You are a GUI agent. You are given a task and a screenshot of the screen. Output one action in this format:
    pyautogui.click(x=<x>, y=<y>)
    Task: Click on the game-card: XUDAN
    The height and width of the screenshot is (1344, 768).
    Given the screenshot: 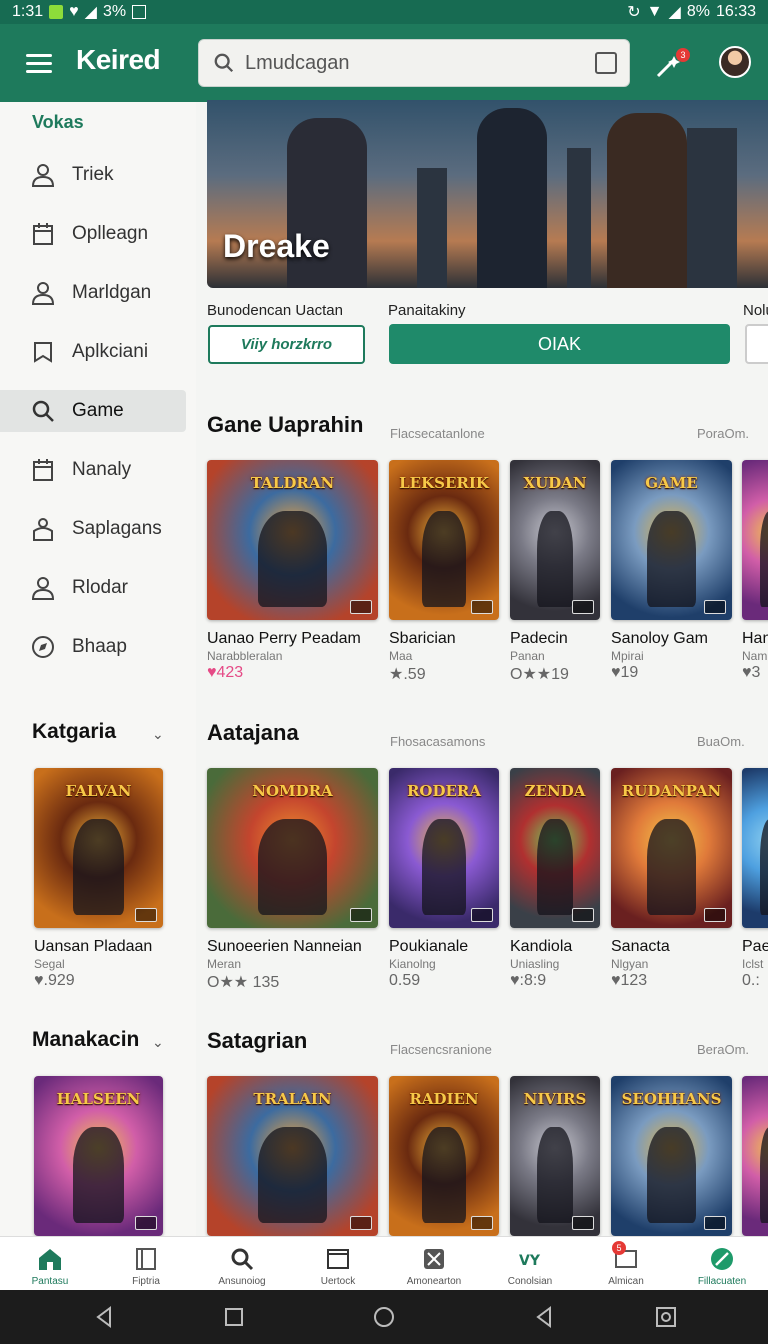 What is the action you would take?
    pyautogui.click(x=555, y=540)
    